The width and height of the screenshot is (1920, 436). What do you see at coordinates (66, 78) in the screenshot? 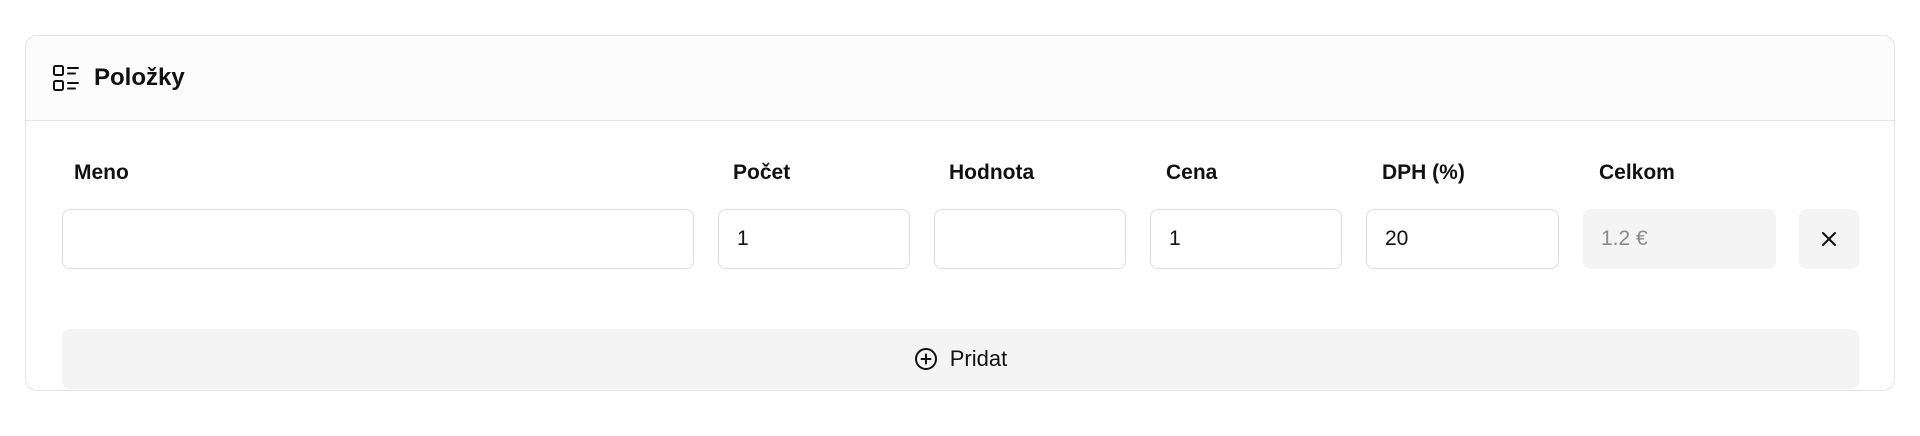
I see `list-details-icon` at bounding box center [66, 78].